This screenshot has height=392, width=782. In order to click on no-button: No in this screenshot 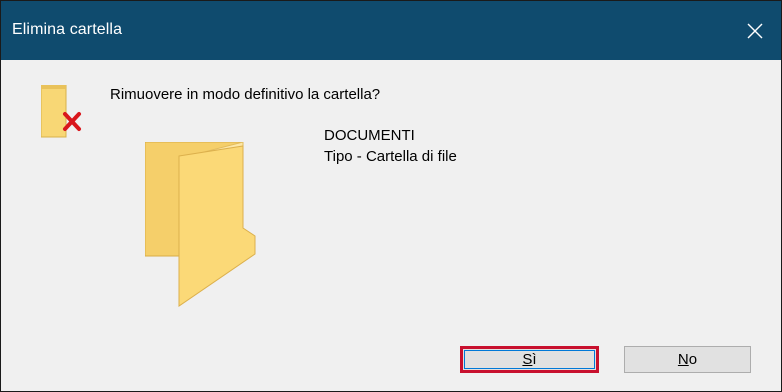, I will do `click(687, 359)`.